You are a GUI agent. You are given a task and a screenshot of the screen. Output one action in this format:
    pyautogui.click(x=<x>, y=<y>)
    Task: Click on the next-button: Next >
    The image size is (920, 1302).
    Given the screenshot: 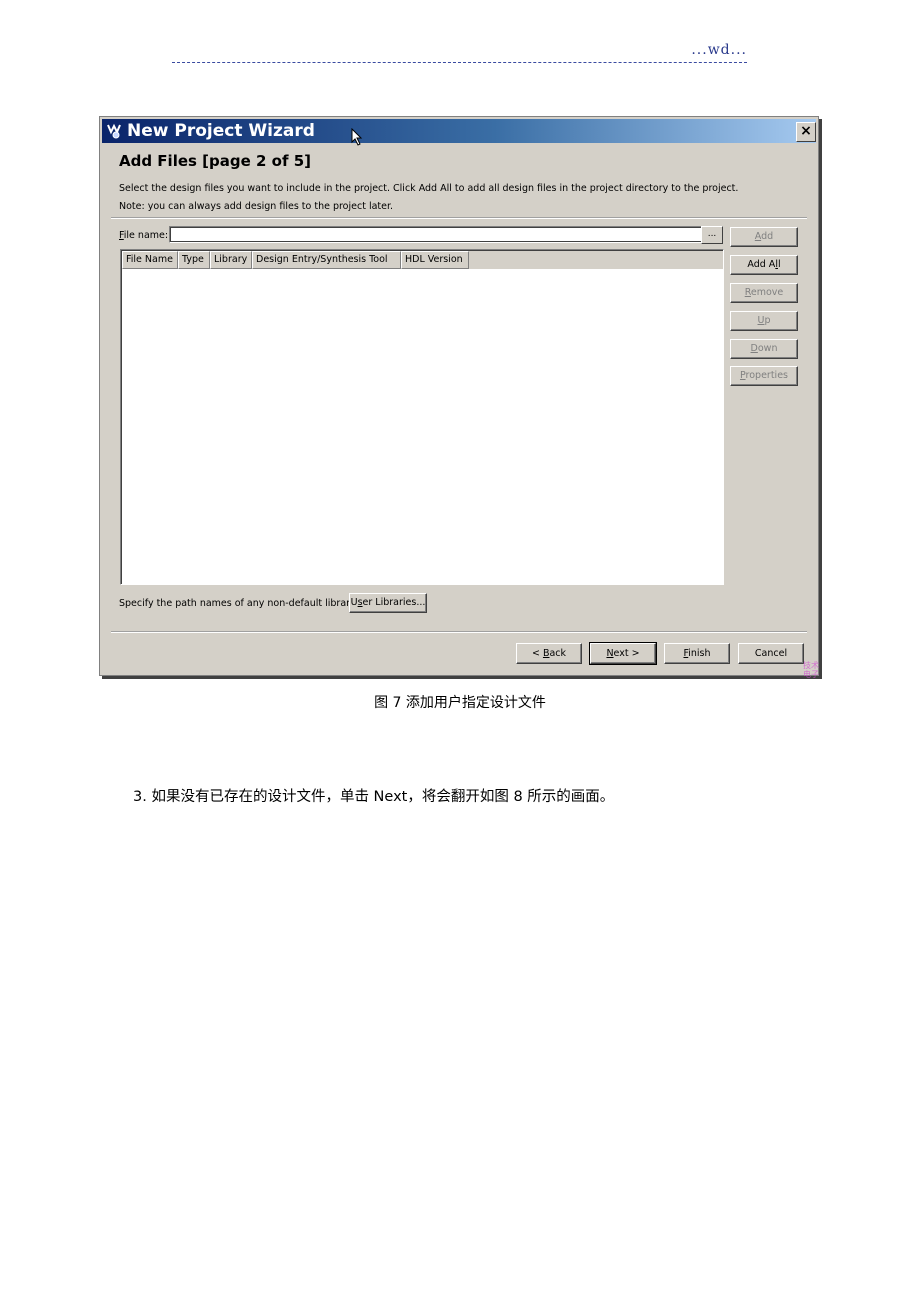 What is the action you would take?
    pyautogui.click(x=623, y=653)
    